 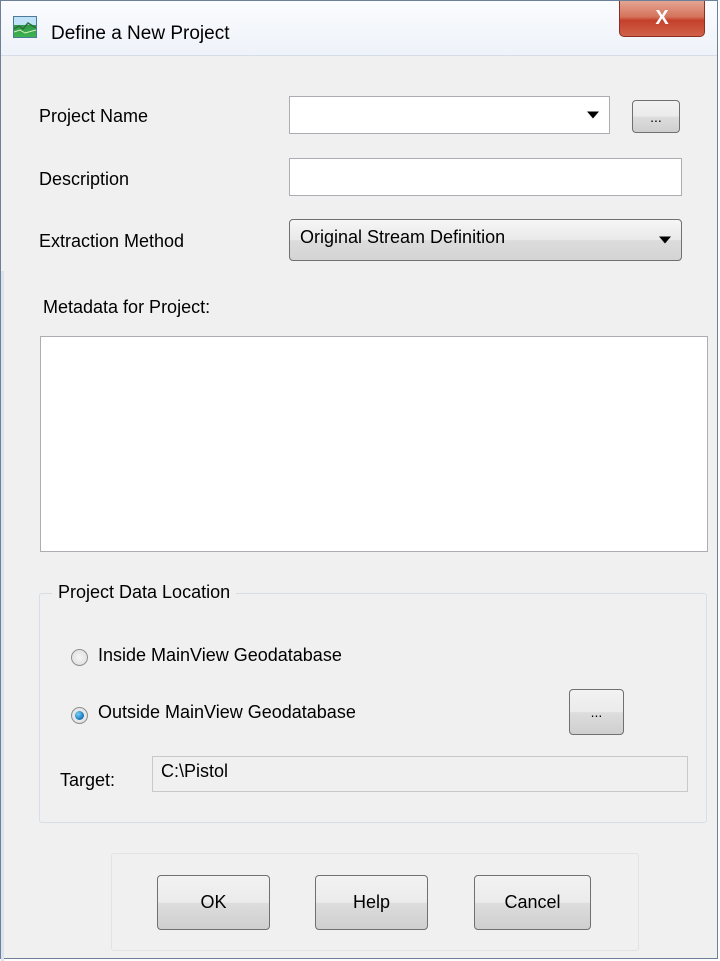 What do you see at coordinates (84, 179) in the screenshot?
I see `description-label: Description` at bounding box center [84, 179].